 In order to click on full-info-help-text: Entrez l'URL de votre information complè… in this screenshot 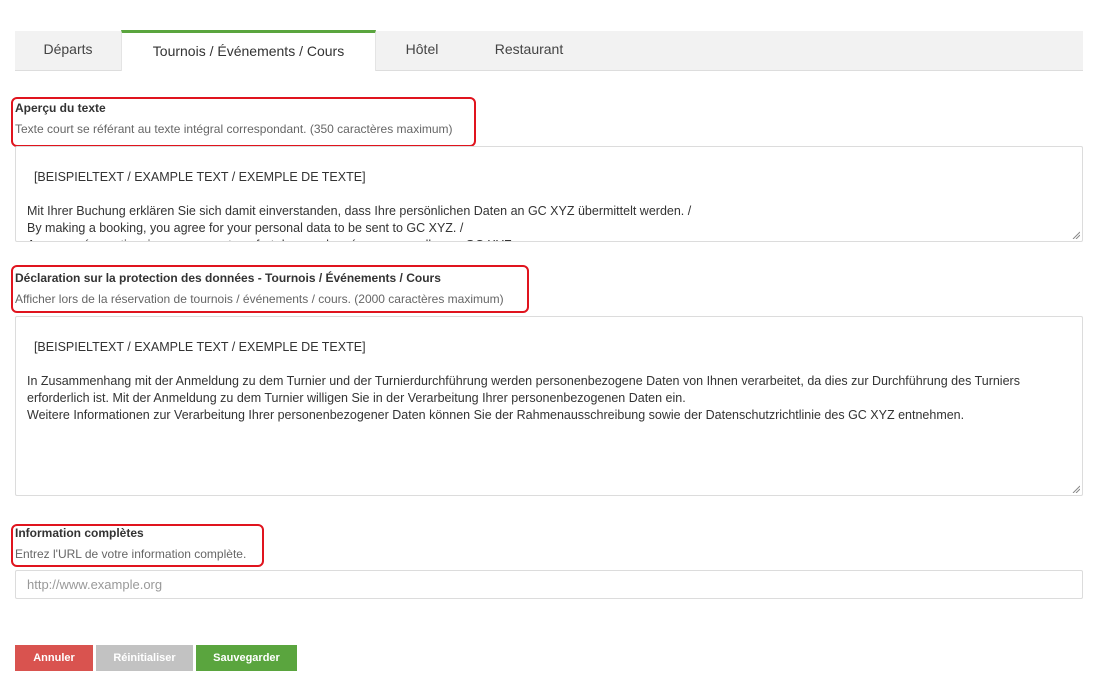, I will do `click(131, 554)`.